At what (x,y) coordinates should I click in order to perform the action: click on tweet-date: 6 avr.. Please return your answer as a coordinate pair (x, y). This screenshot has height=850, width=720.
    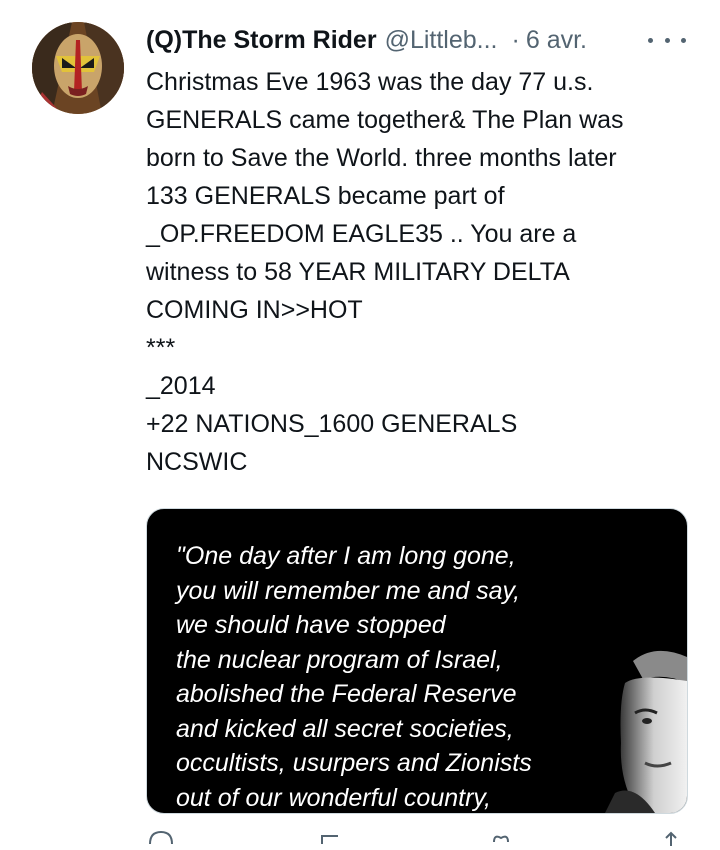
    Looking at the image, I should click on (556, 40).